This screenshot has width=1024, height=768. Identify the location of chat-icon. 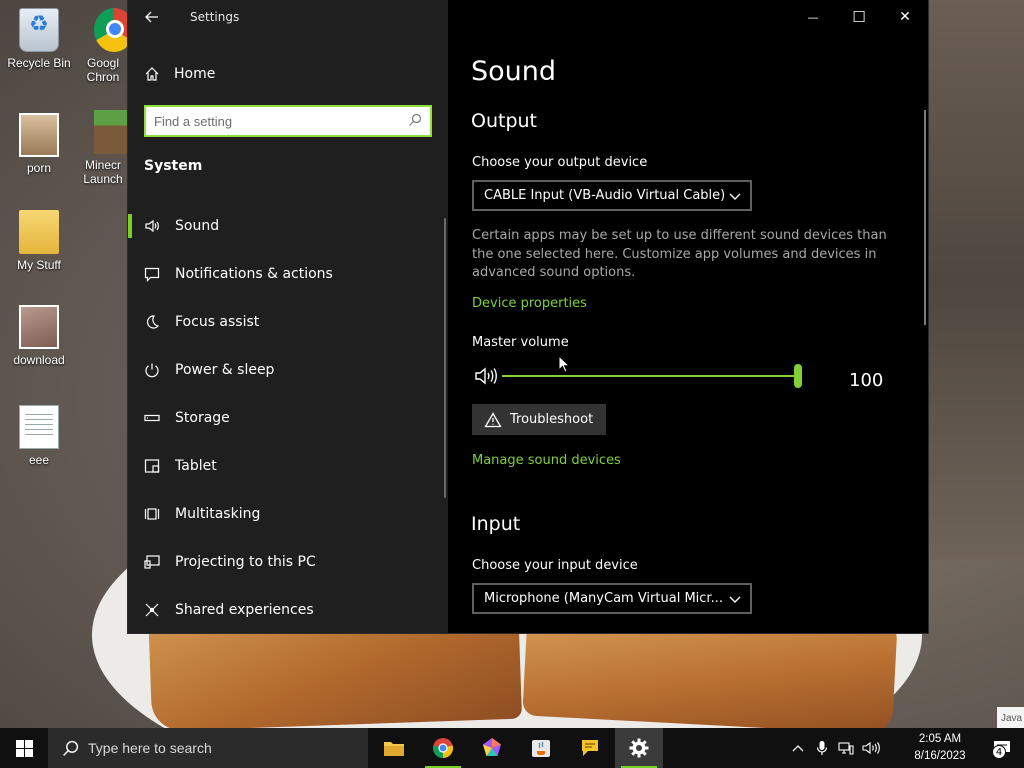
(590, 748).